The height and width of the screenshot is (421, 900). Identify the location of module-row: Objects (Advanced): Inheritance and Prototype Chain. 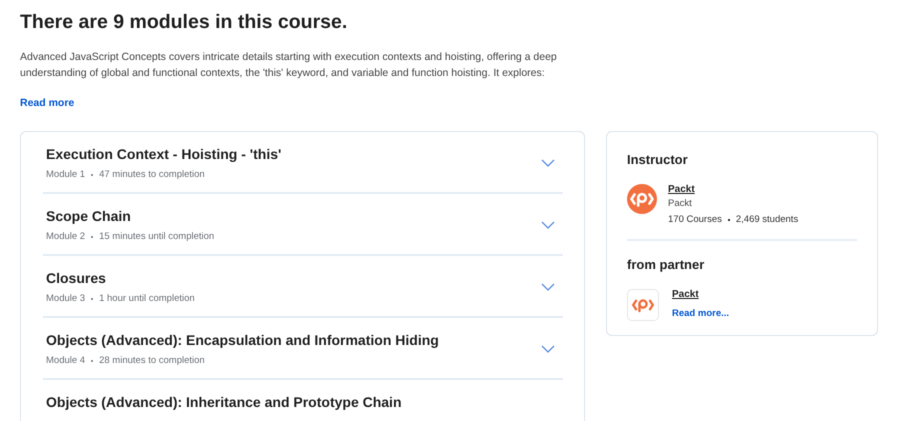
(303, 400).